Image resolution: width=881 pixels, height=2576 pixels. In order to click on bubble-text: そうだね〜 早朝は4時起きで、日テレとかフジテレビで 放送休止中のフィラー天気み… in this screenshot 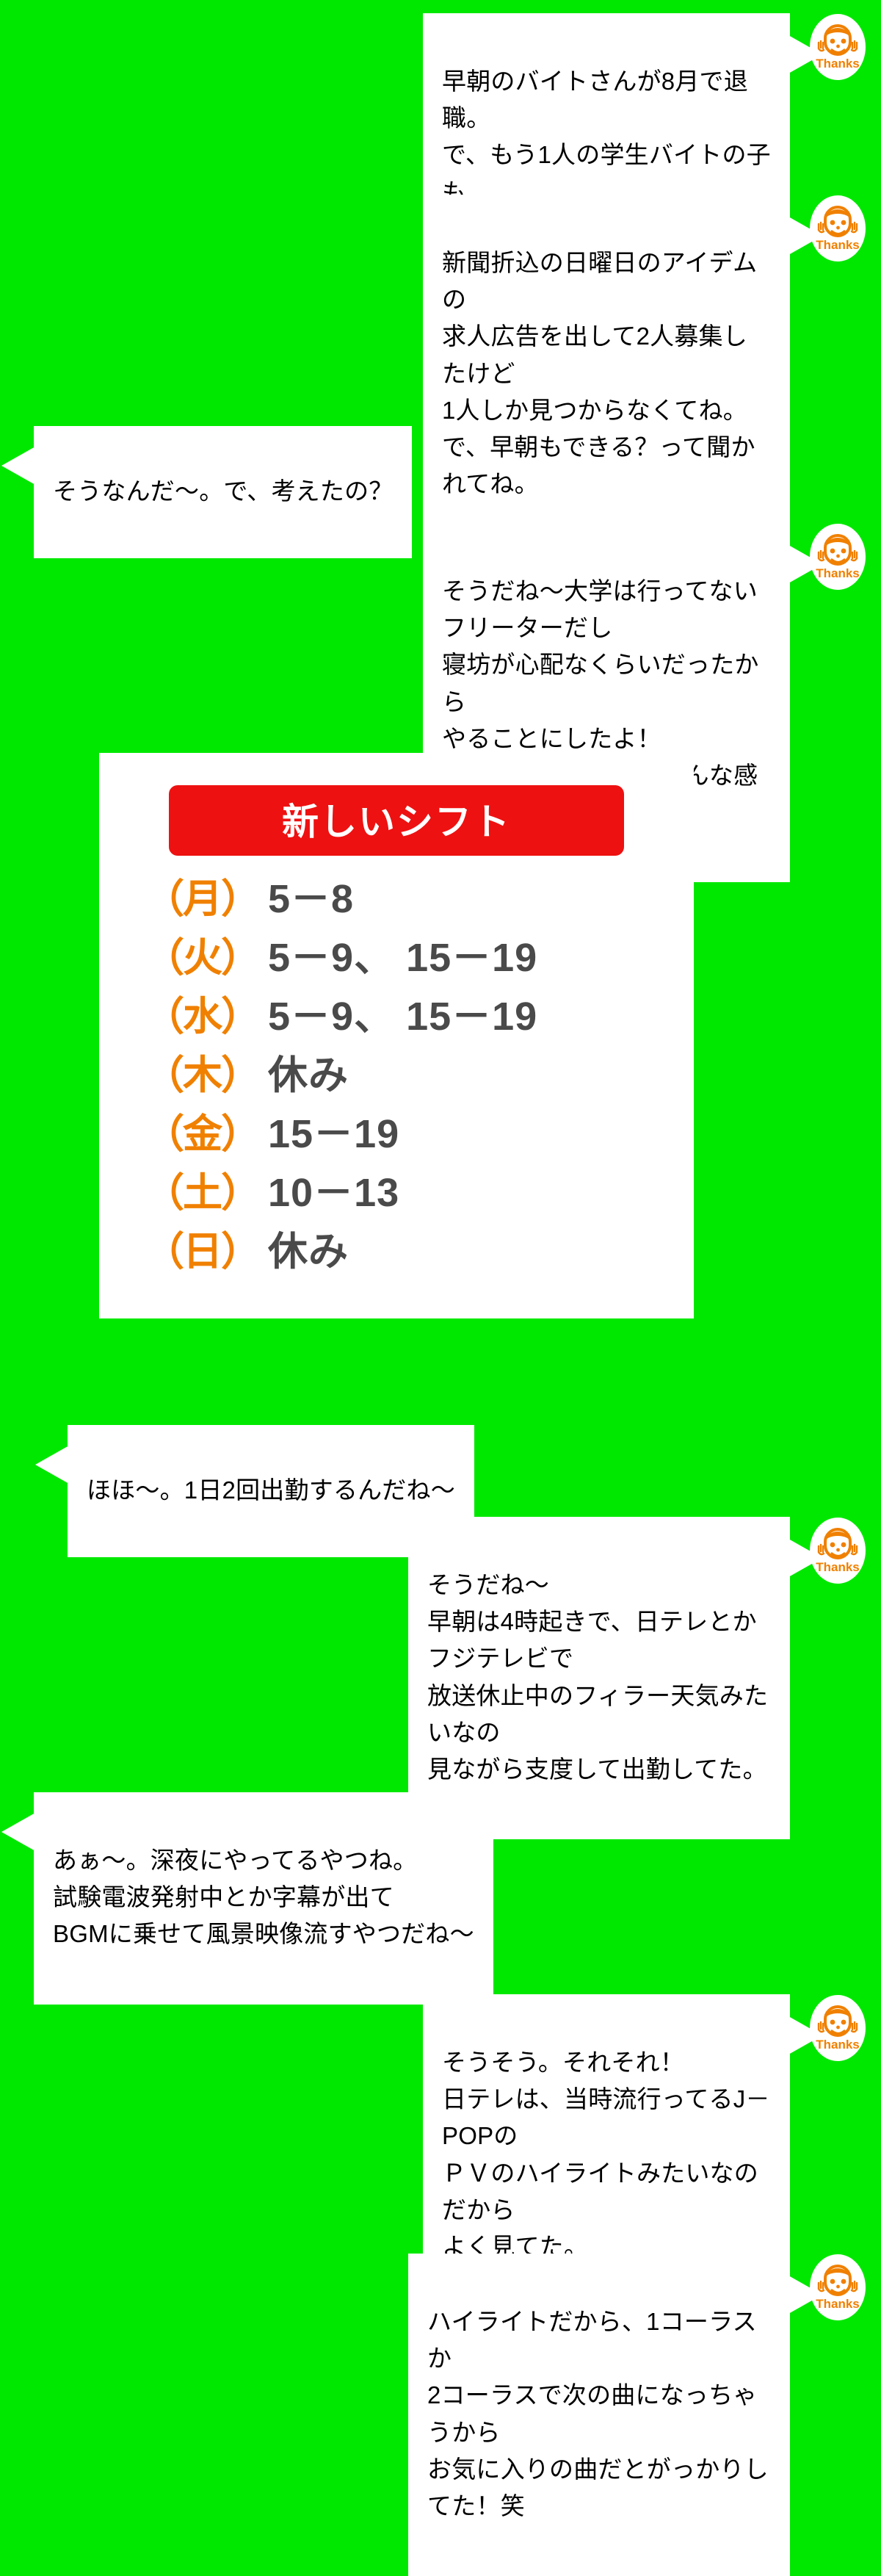, I will do `click(598, 1677)`.